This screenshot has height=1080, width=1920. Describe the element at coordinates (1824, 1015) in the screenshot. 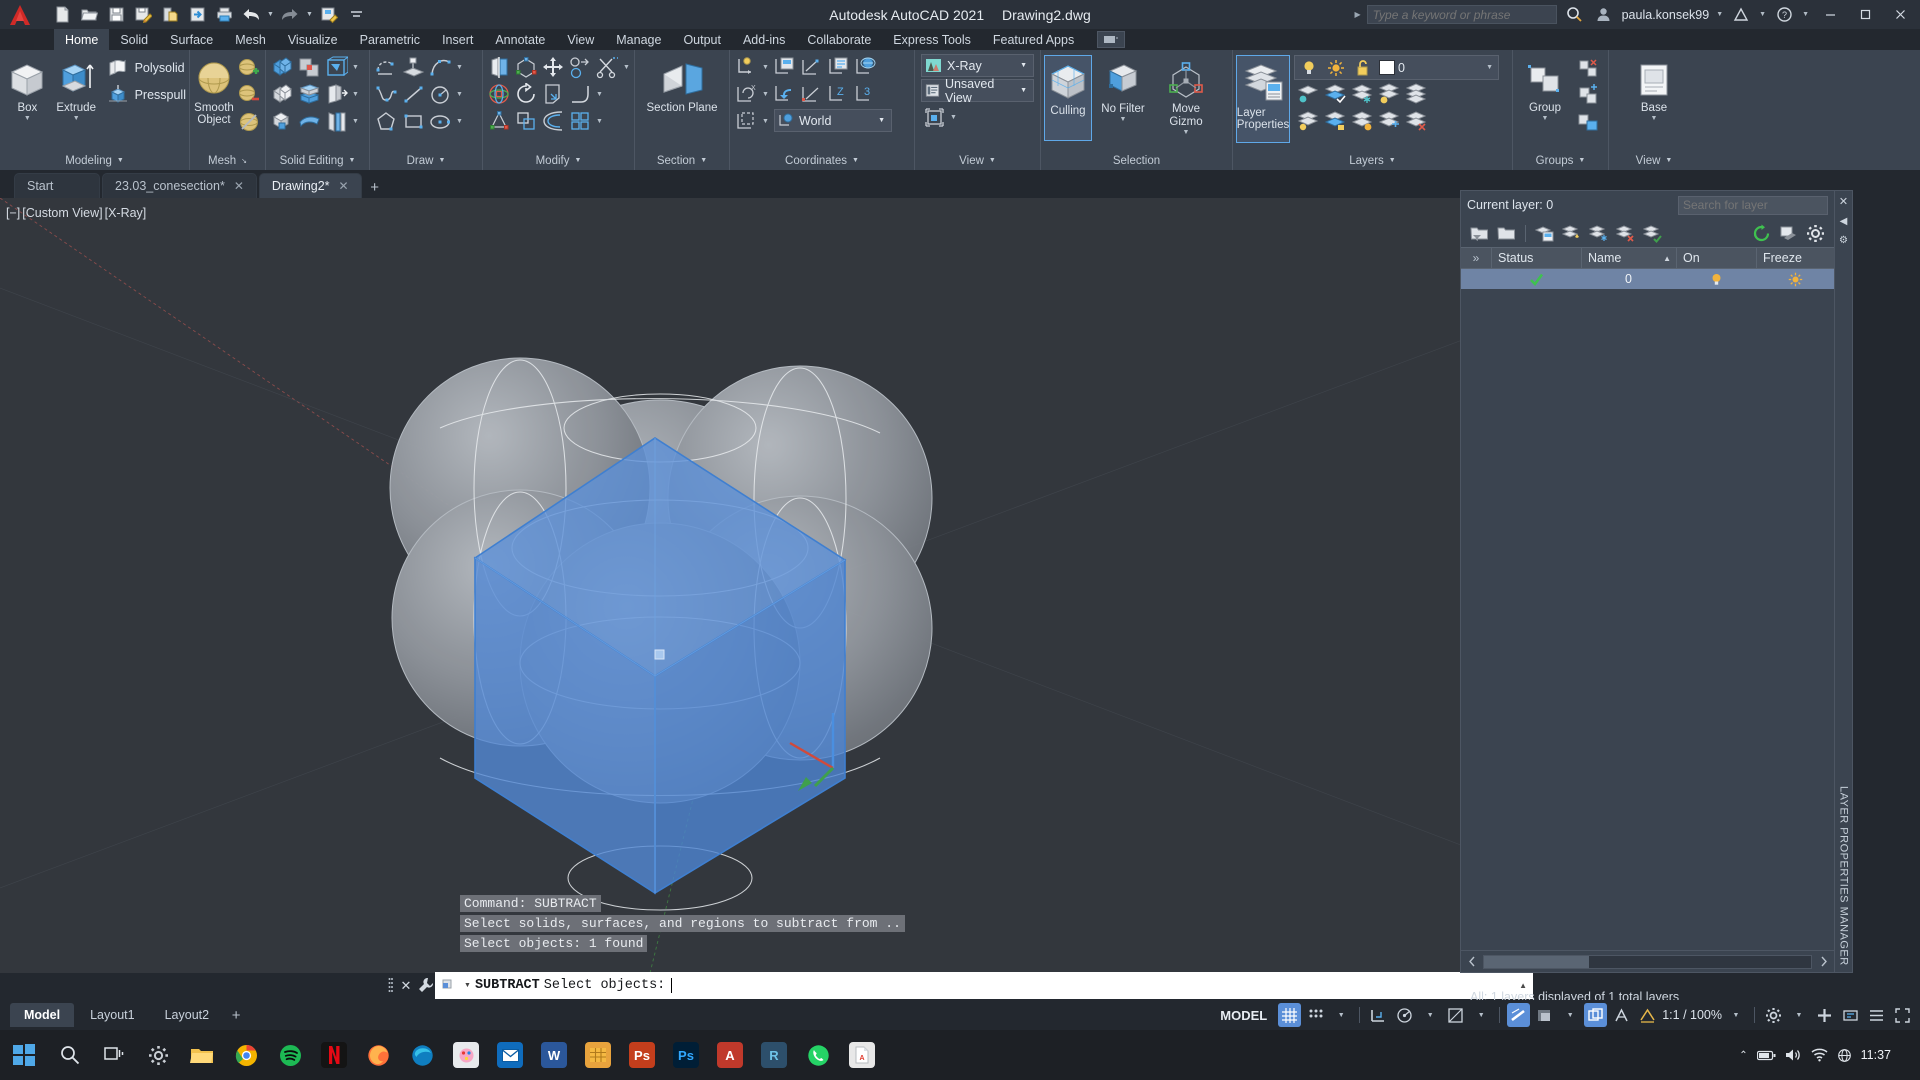

I see `add-button-icon` at that location.